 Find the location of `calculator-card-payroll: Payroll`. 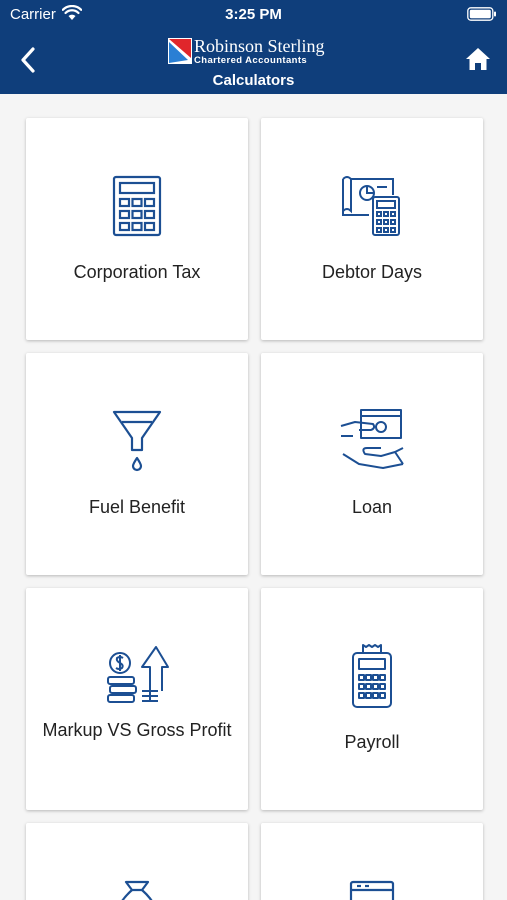

calculator-card-payroll: Payroll is located at coordinates (372, 699).